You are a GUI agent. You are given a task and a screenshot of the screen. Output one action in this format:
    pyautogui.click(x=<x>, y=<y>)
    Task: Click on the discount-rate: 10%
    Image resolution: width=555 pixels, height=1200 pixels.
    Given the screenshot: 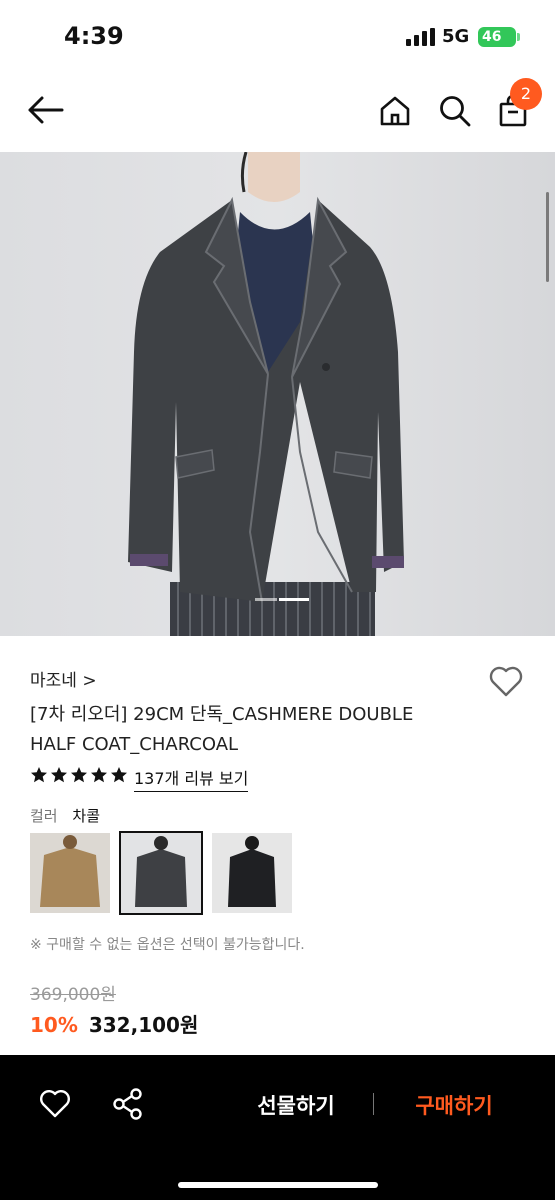 What is the action you would take?
    pyautogui.click(x=54, y=1025)
    